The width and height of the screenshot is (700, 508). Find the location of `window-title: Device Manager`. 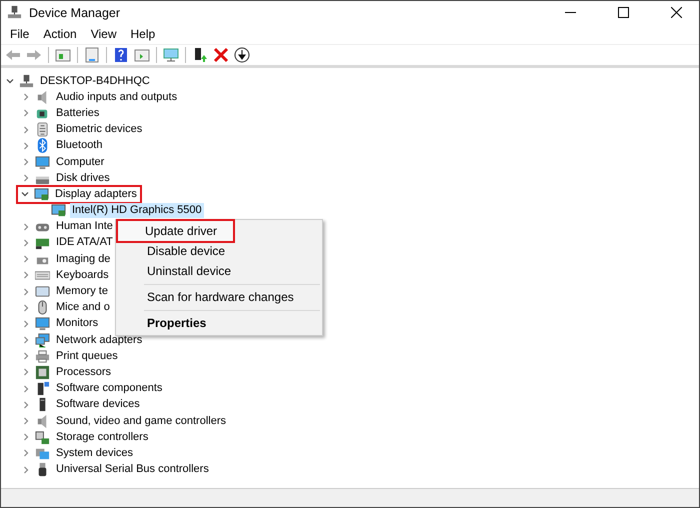

window-title: Device Manager is located at coordinates (75, 13).